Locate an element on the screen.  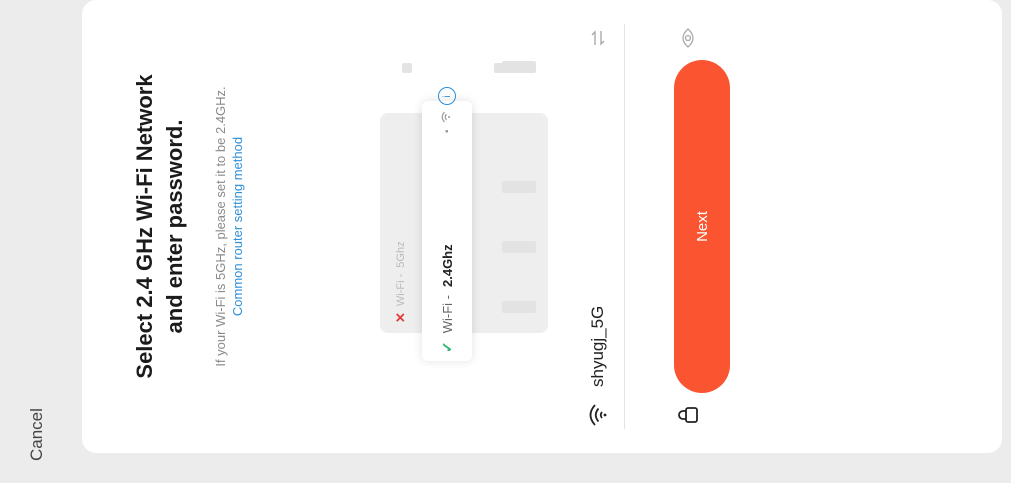
lock-small-icon: ▪ is located at coordinates (447, 131).